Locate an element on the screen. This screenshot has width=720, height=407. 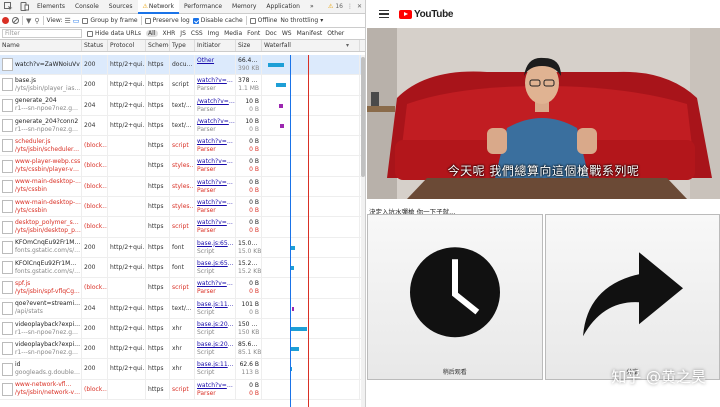
clear-icon is located at coordinates (15, 20).